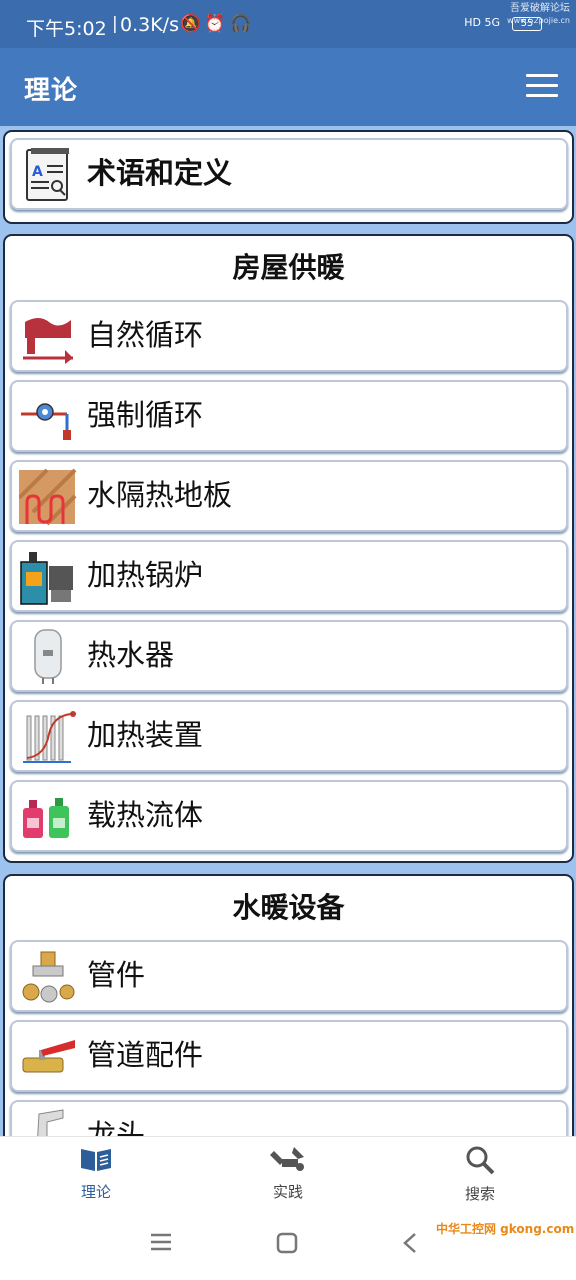 This screenshot has width=576, height=1280. Describe the element at coordinates (538, 20) in the screenshot. I see `watermark-line2: www.52pojie.cn` at that location.